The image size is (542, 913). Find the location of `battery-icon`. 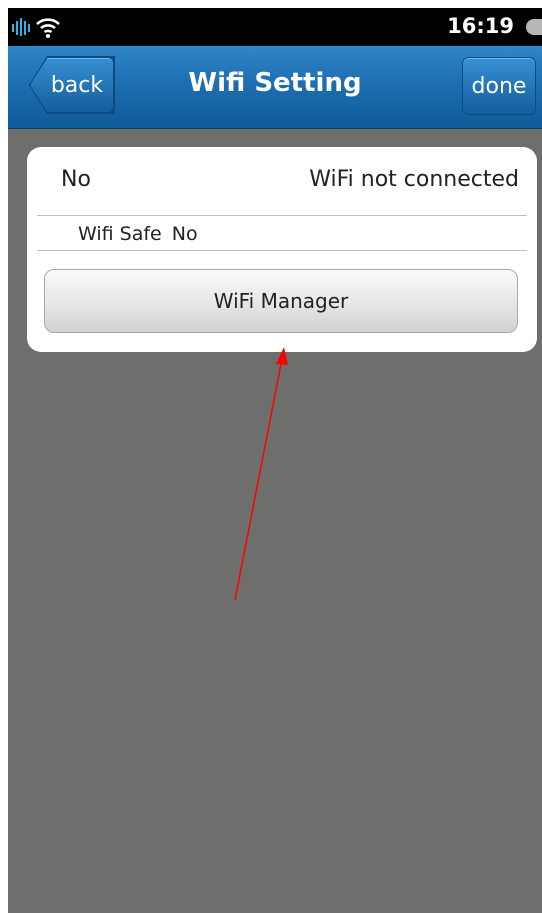

battery-icon is located at coordinates (534, 27).